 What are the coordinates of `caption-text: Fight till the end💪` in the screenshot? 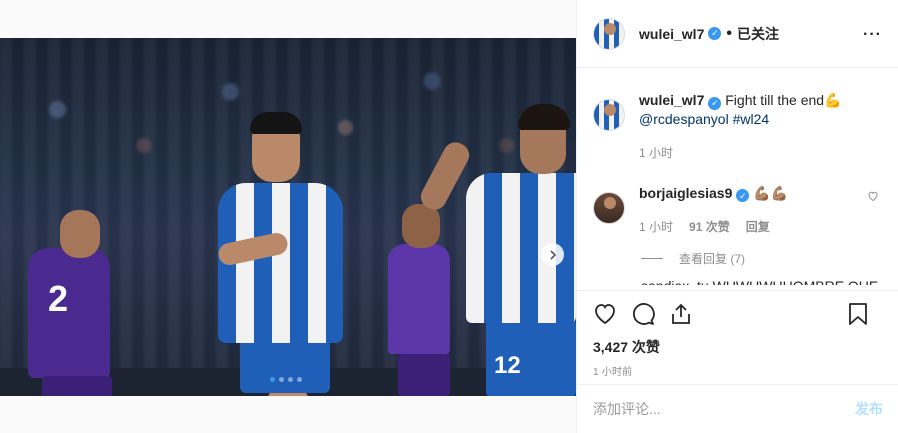 It's located at (783, 100).